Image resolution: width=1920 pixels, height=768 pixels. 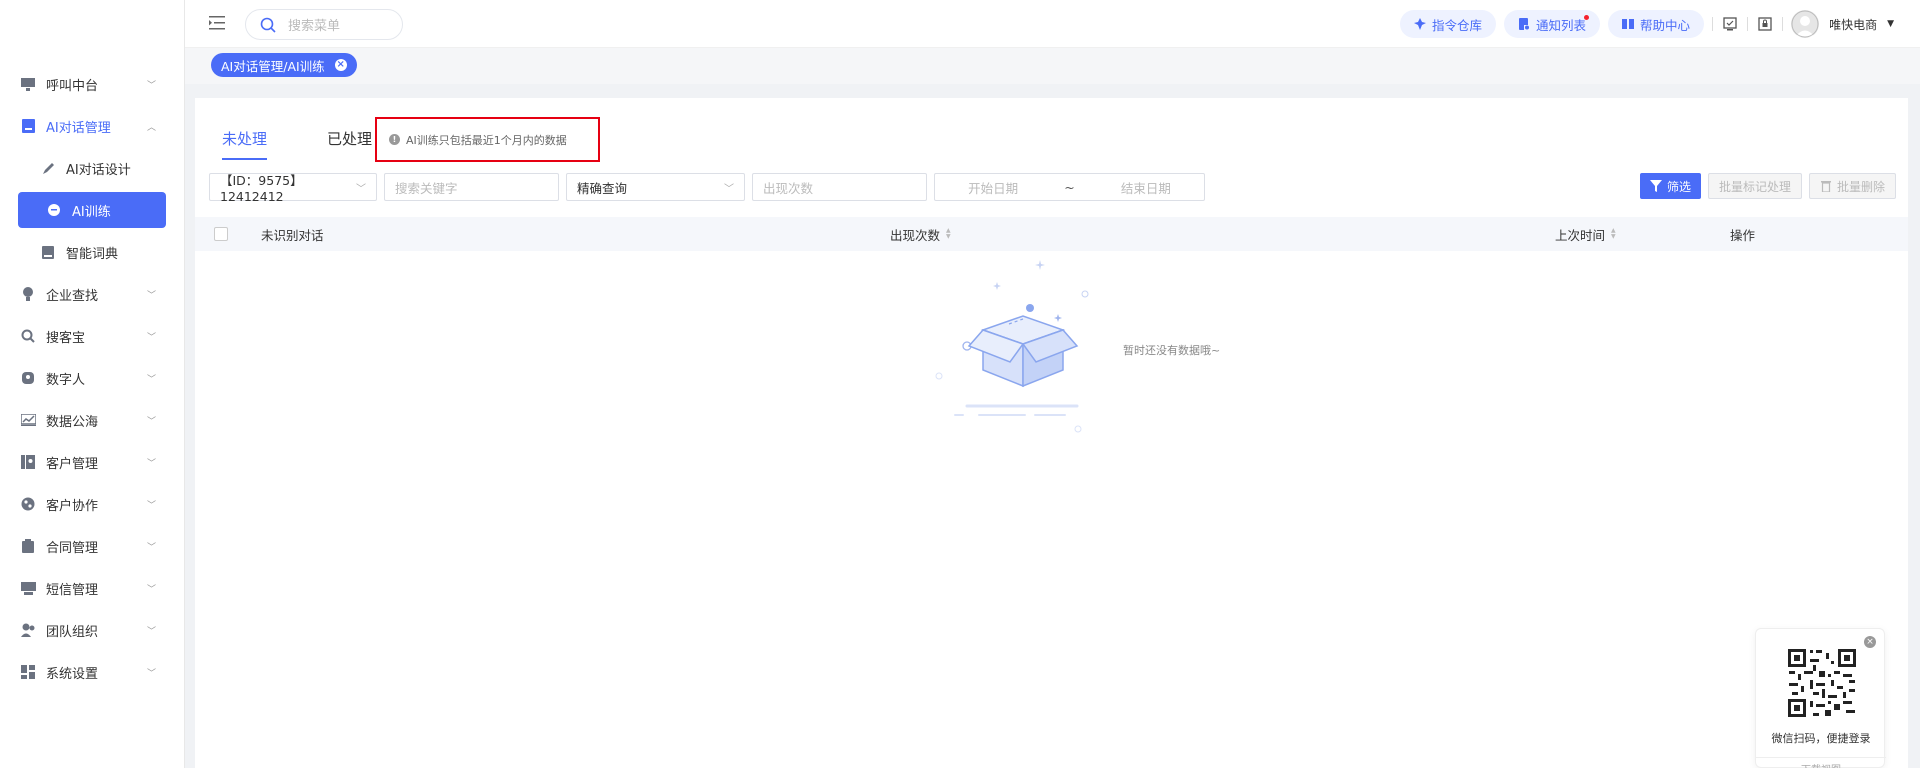 I want to click on funnel-icon, so click(x=1655, y=186).